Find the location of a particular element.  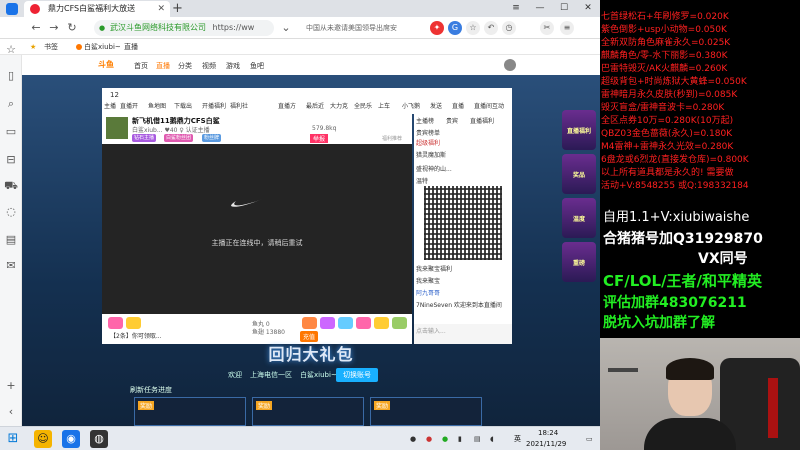

chat-tab: 直播福利 is located at coordinates (482, 120).